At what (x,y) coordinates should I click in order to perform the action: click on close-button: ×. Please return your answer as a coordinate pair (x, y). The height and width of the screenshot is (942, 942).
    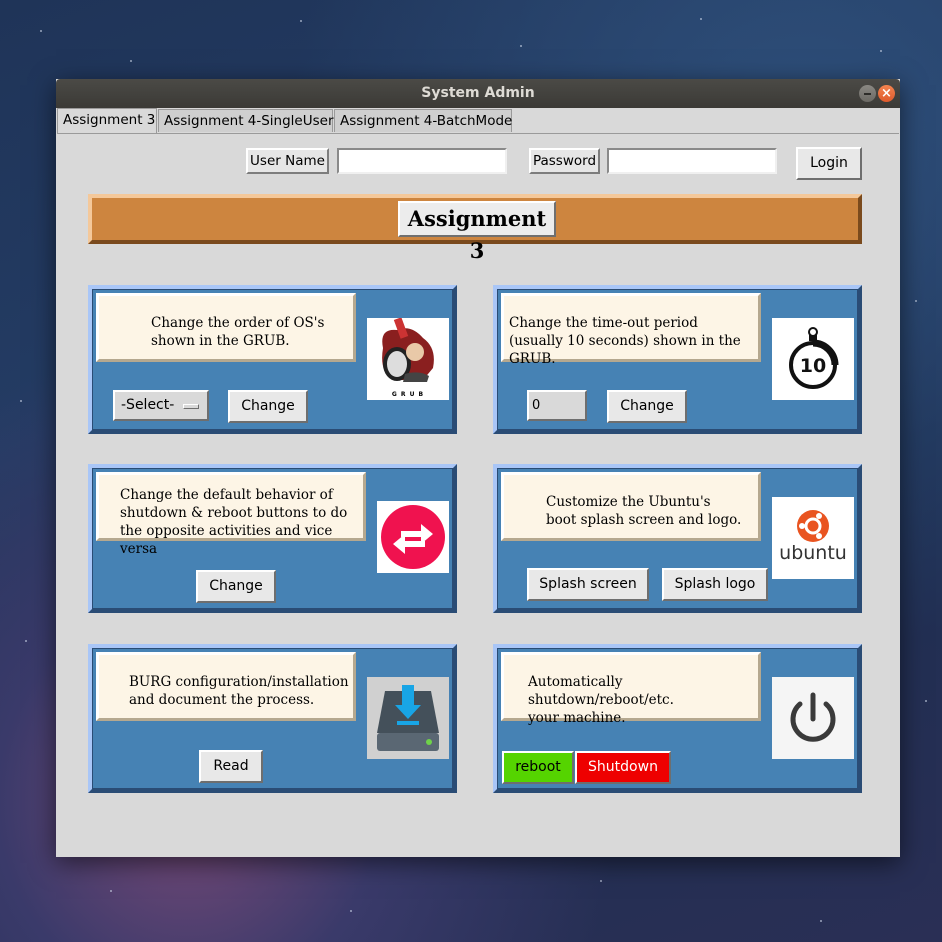
    Looking at the image, I should click on (886, 93).